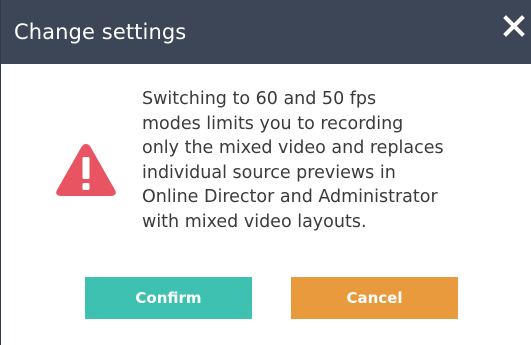  What do you see at coordinates (86, 169) in the screenshot?
I see `warning-icon` at bounding box center [86, 169].